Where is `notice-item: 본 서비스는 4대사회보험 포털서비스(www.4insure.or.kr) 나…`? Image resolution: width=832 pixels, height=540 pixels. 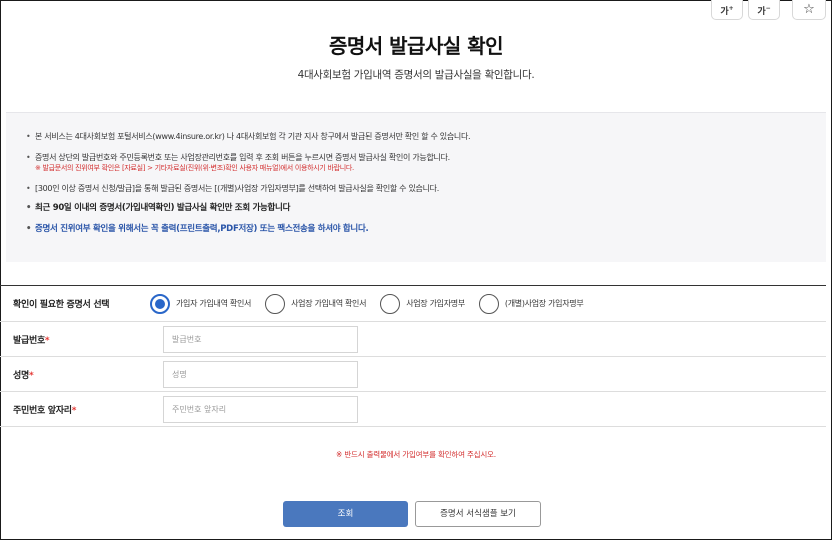 notice-item: 본 서비스는 4대사회보험 포털서비스(www.4insure.or.kr) 나… is located at coordinates (426, 136).